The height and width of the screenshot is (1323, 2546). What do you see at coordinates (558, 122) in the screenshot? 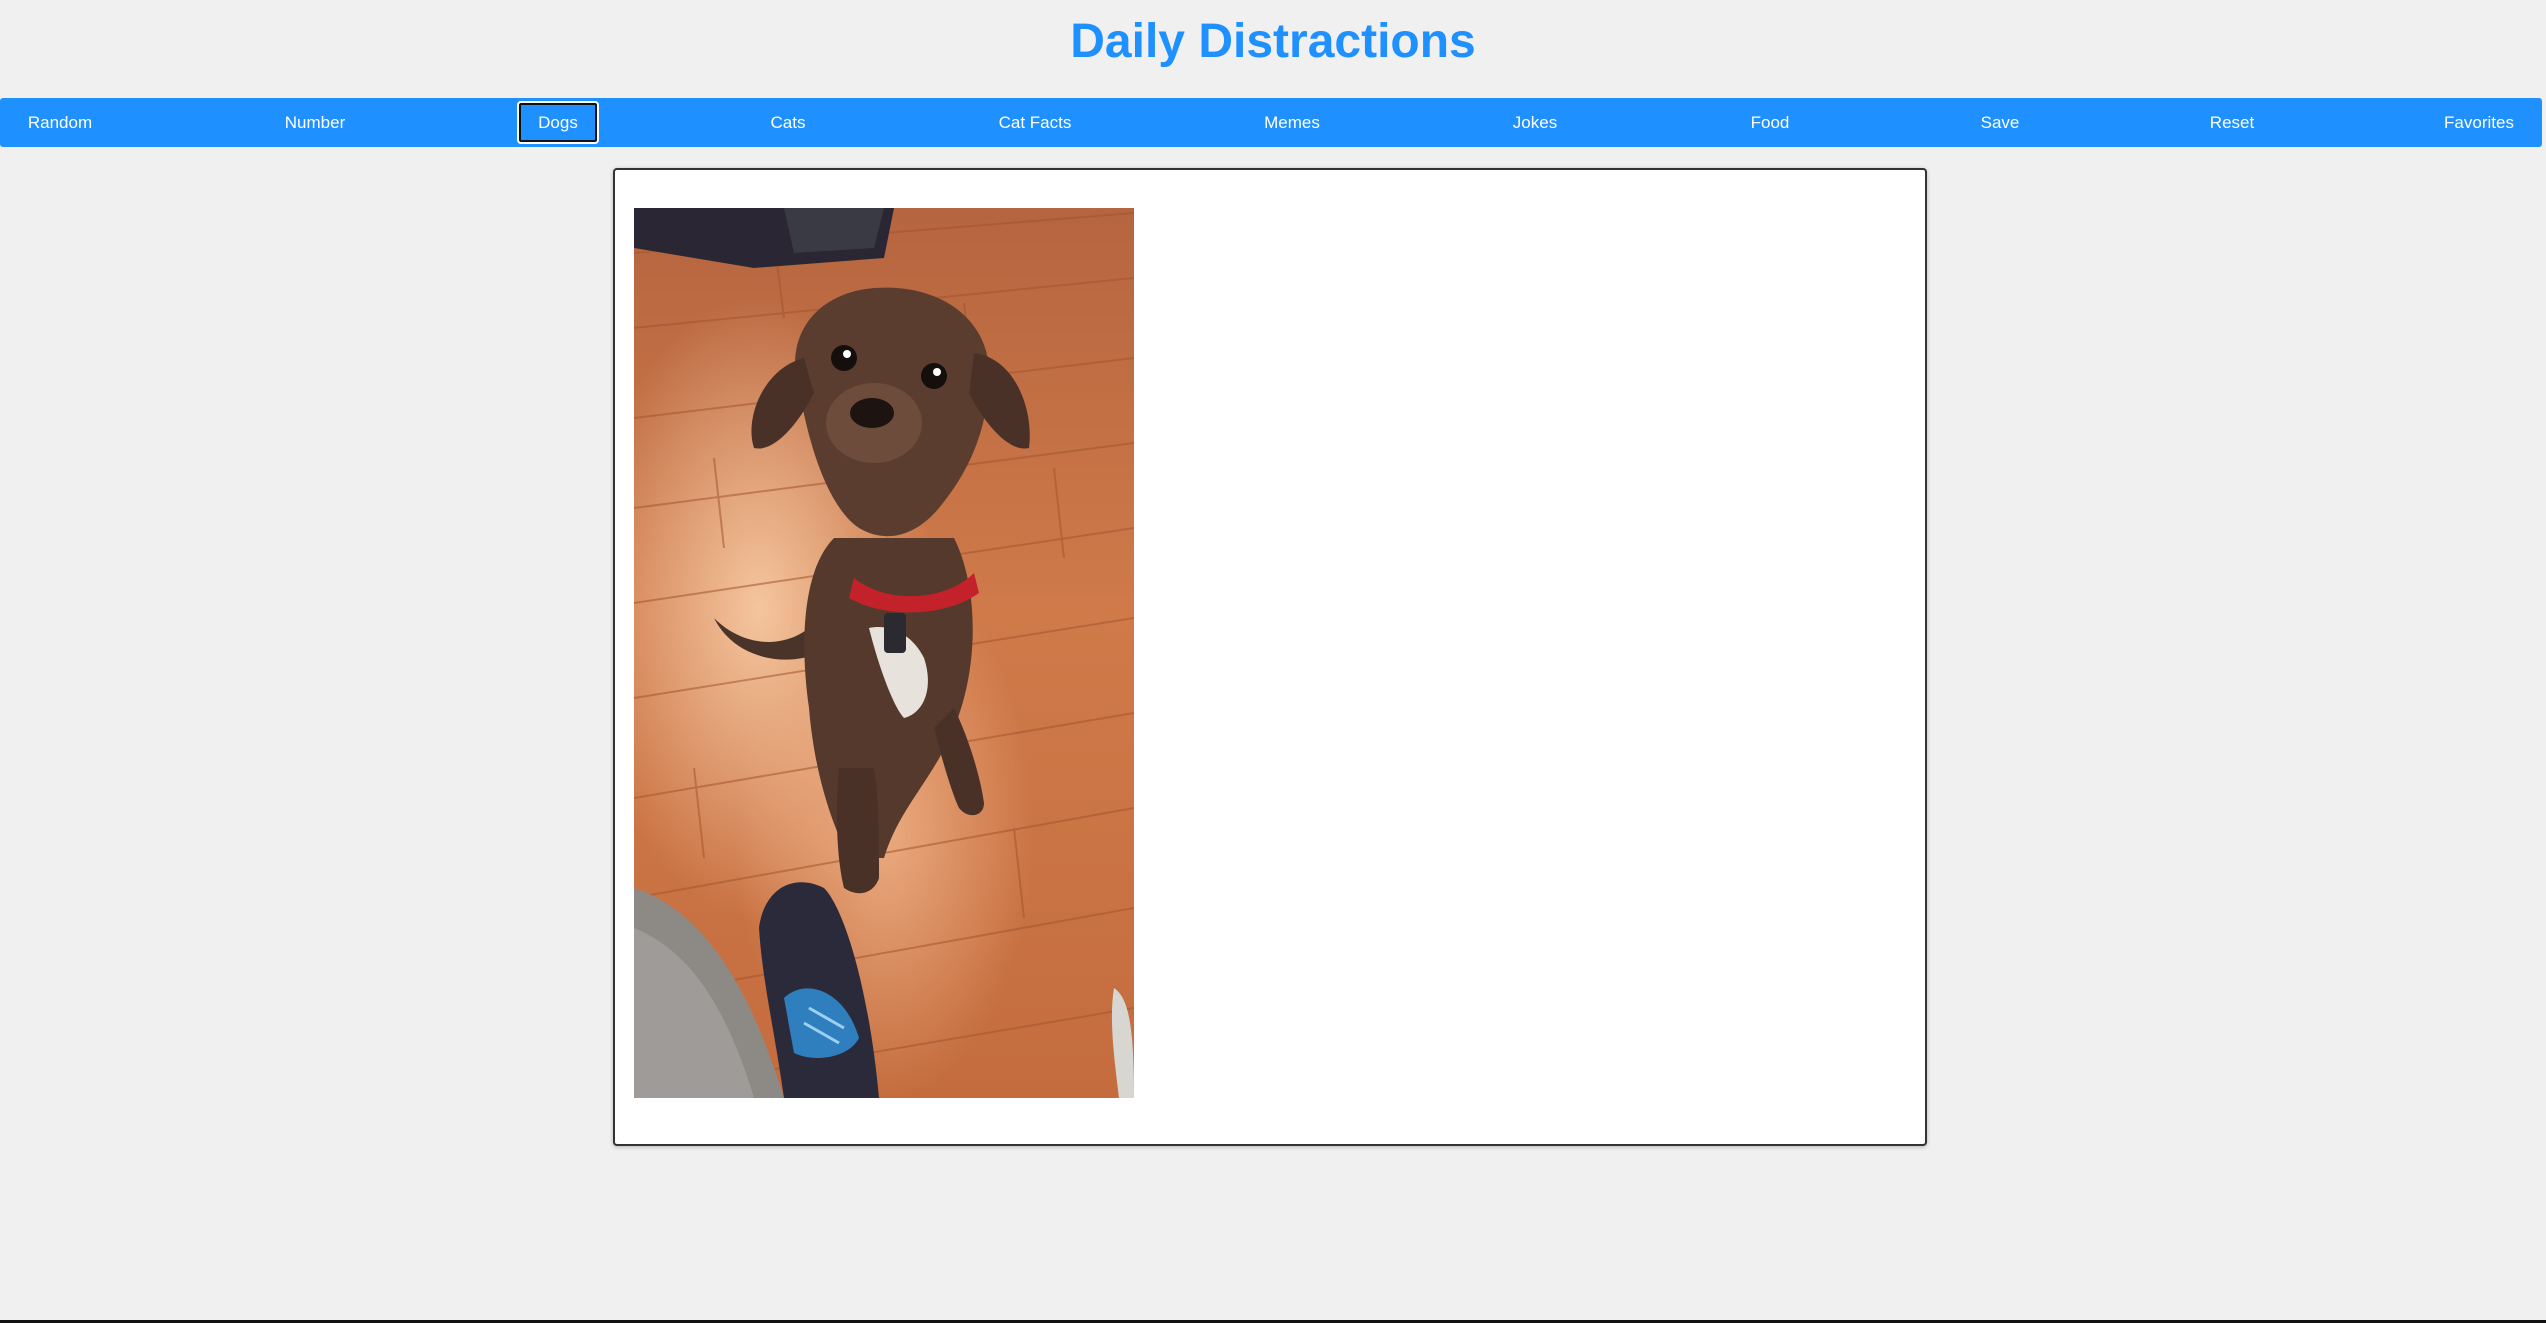
I see `nav-button-dogs: Dogs` at bounding box center [558, 122].